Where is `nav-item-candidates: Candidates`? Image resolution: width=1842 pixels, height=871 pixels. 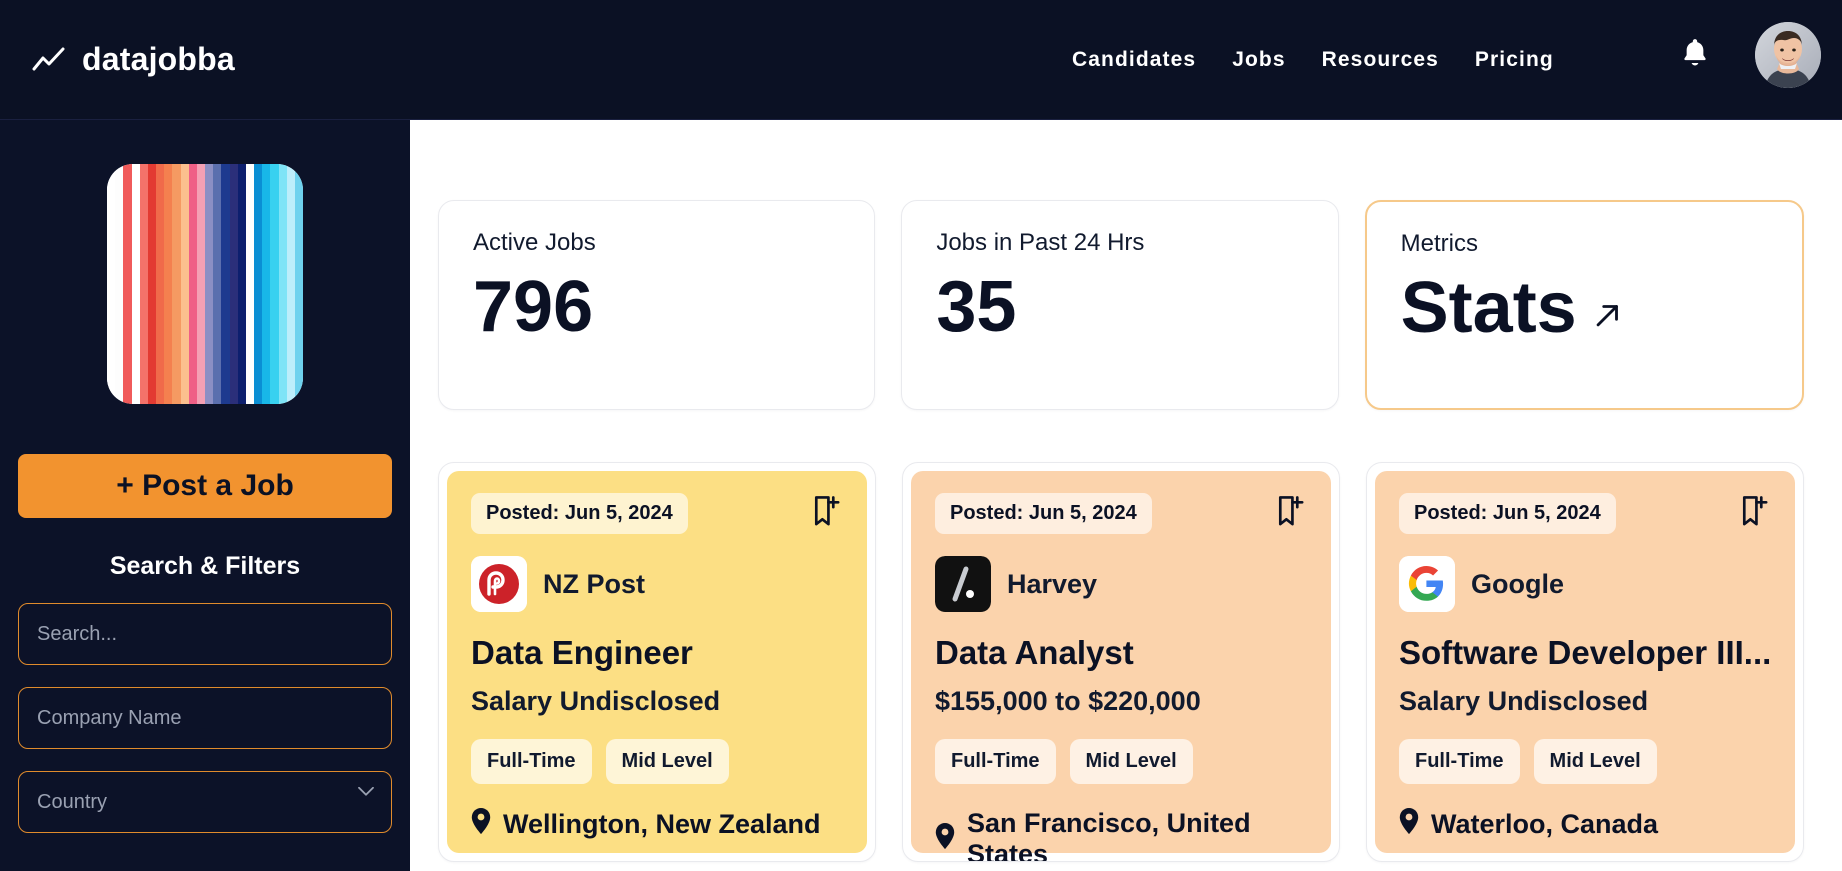
nav-item-candidates: Candidates is located at coordinates (1134, 60).